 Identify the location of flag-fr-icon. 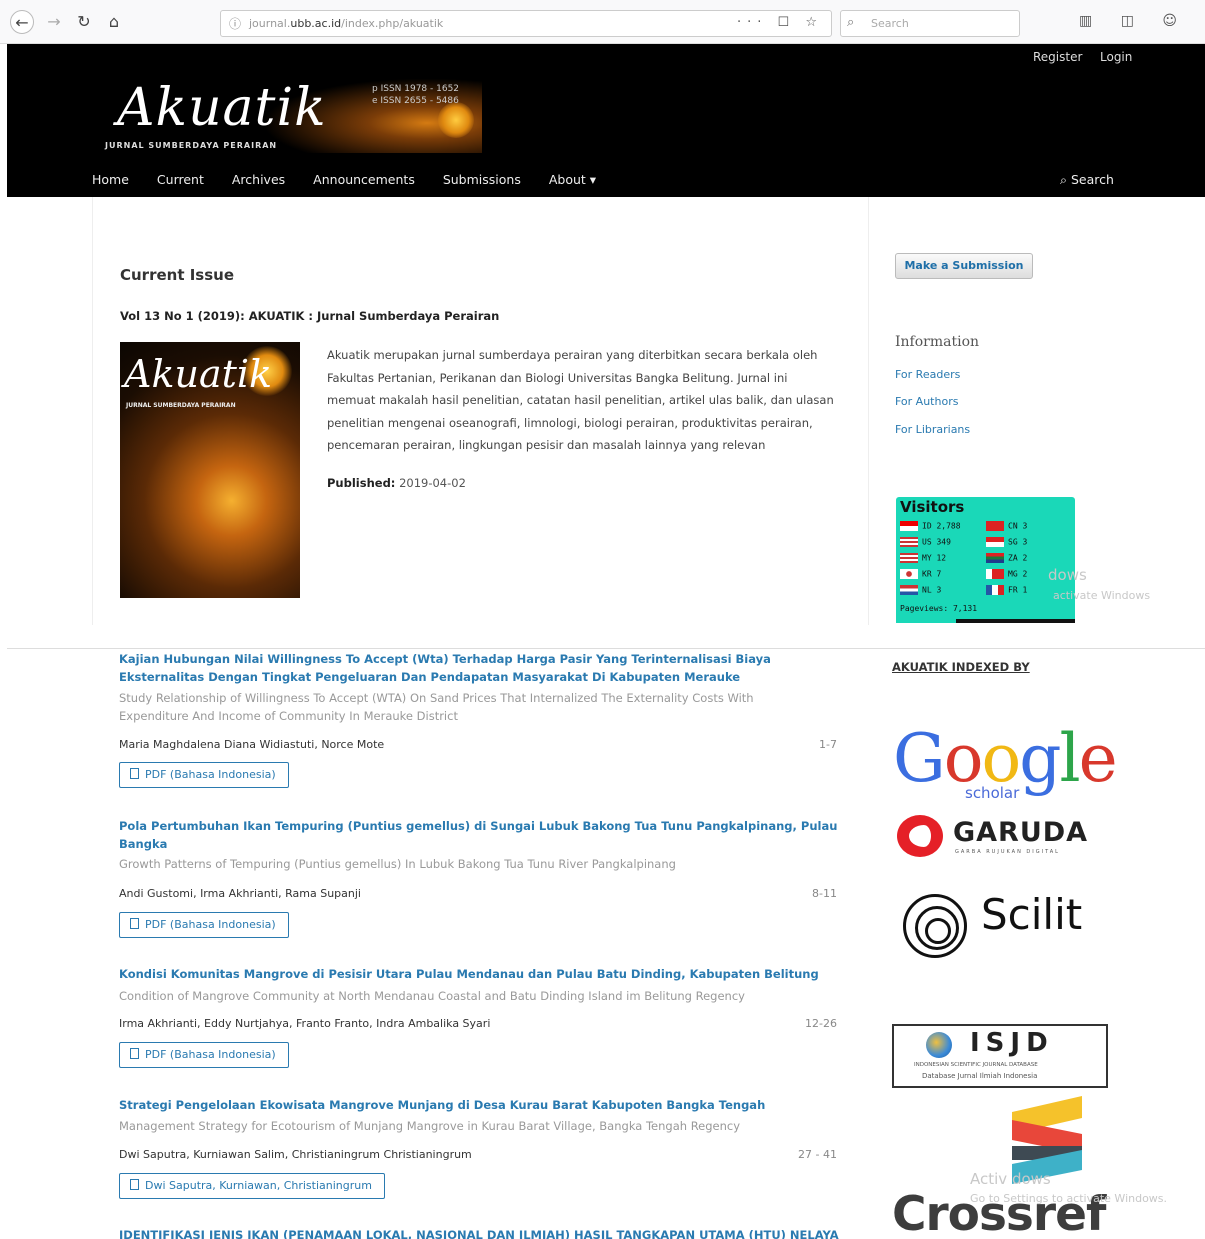
(995, 590).